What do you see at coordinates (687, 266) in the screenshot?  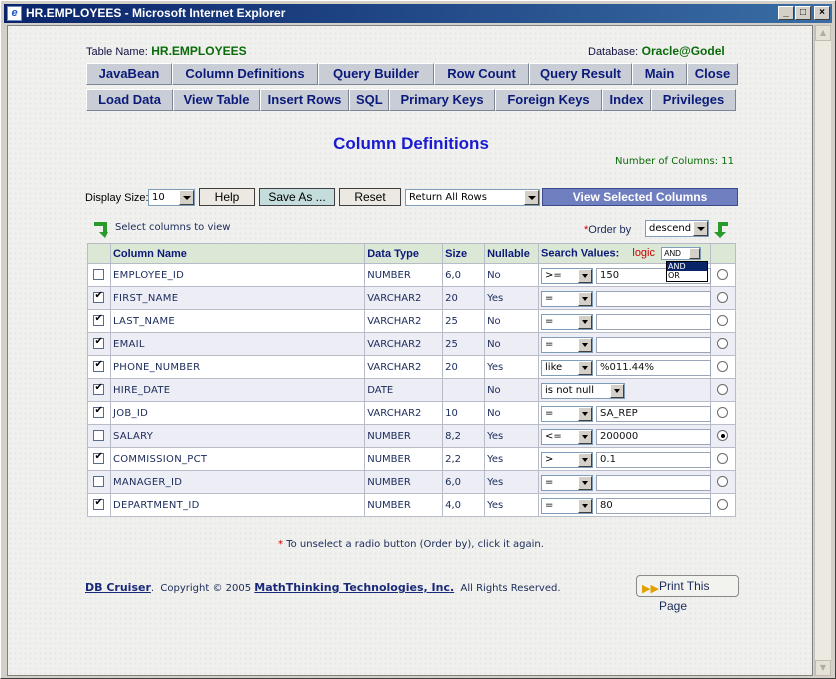 I see `logic-option-and: AND` at bounding box center [687, 266].